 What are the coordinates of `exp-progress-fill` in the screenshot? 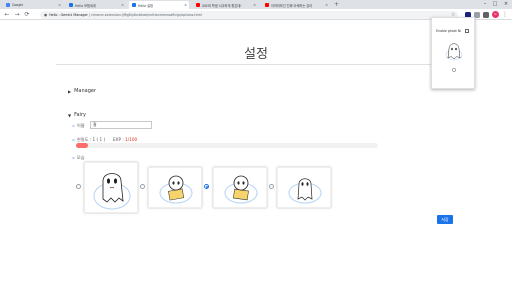 It's located at (82, 145).